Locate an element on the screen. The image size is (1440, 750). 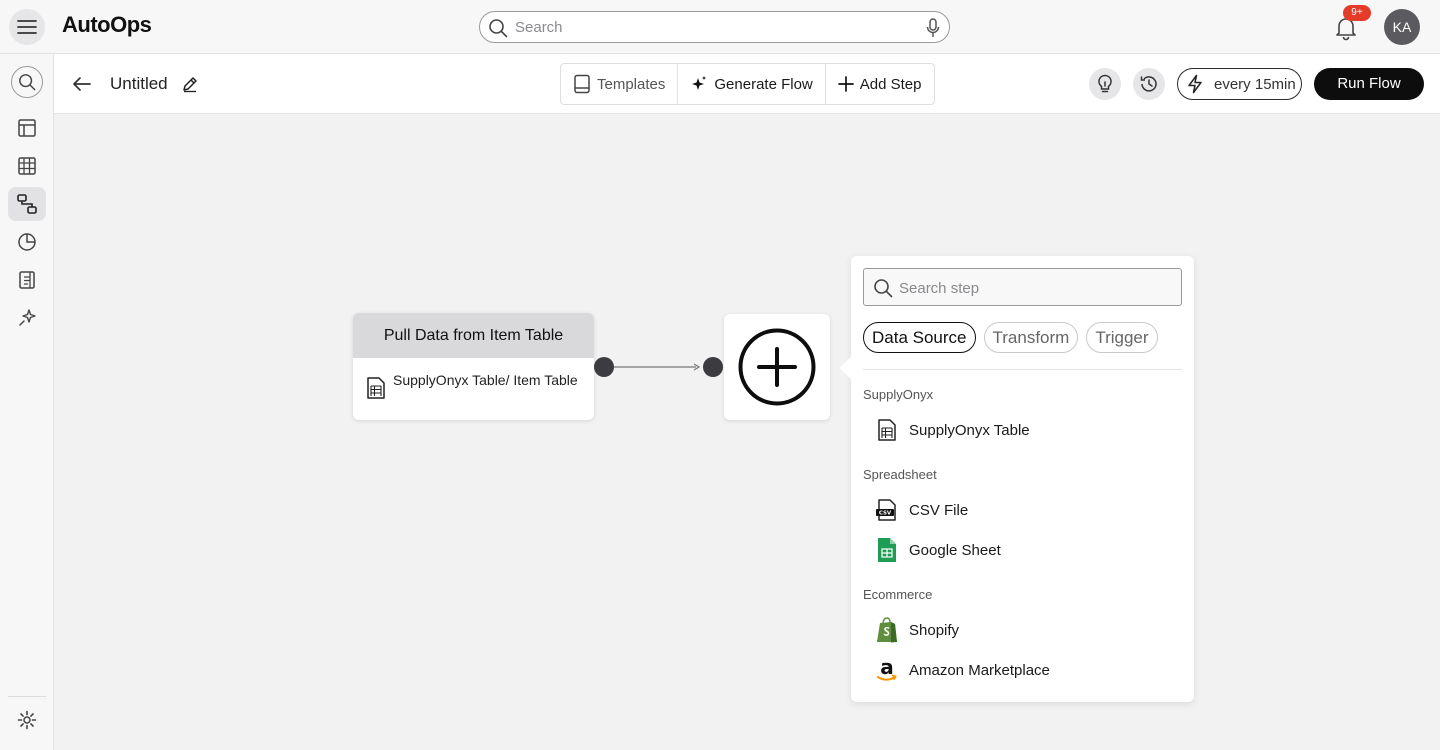
top-bar: AutoOps 9+ KA is located at coordinates (720, 27).